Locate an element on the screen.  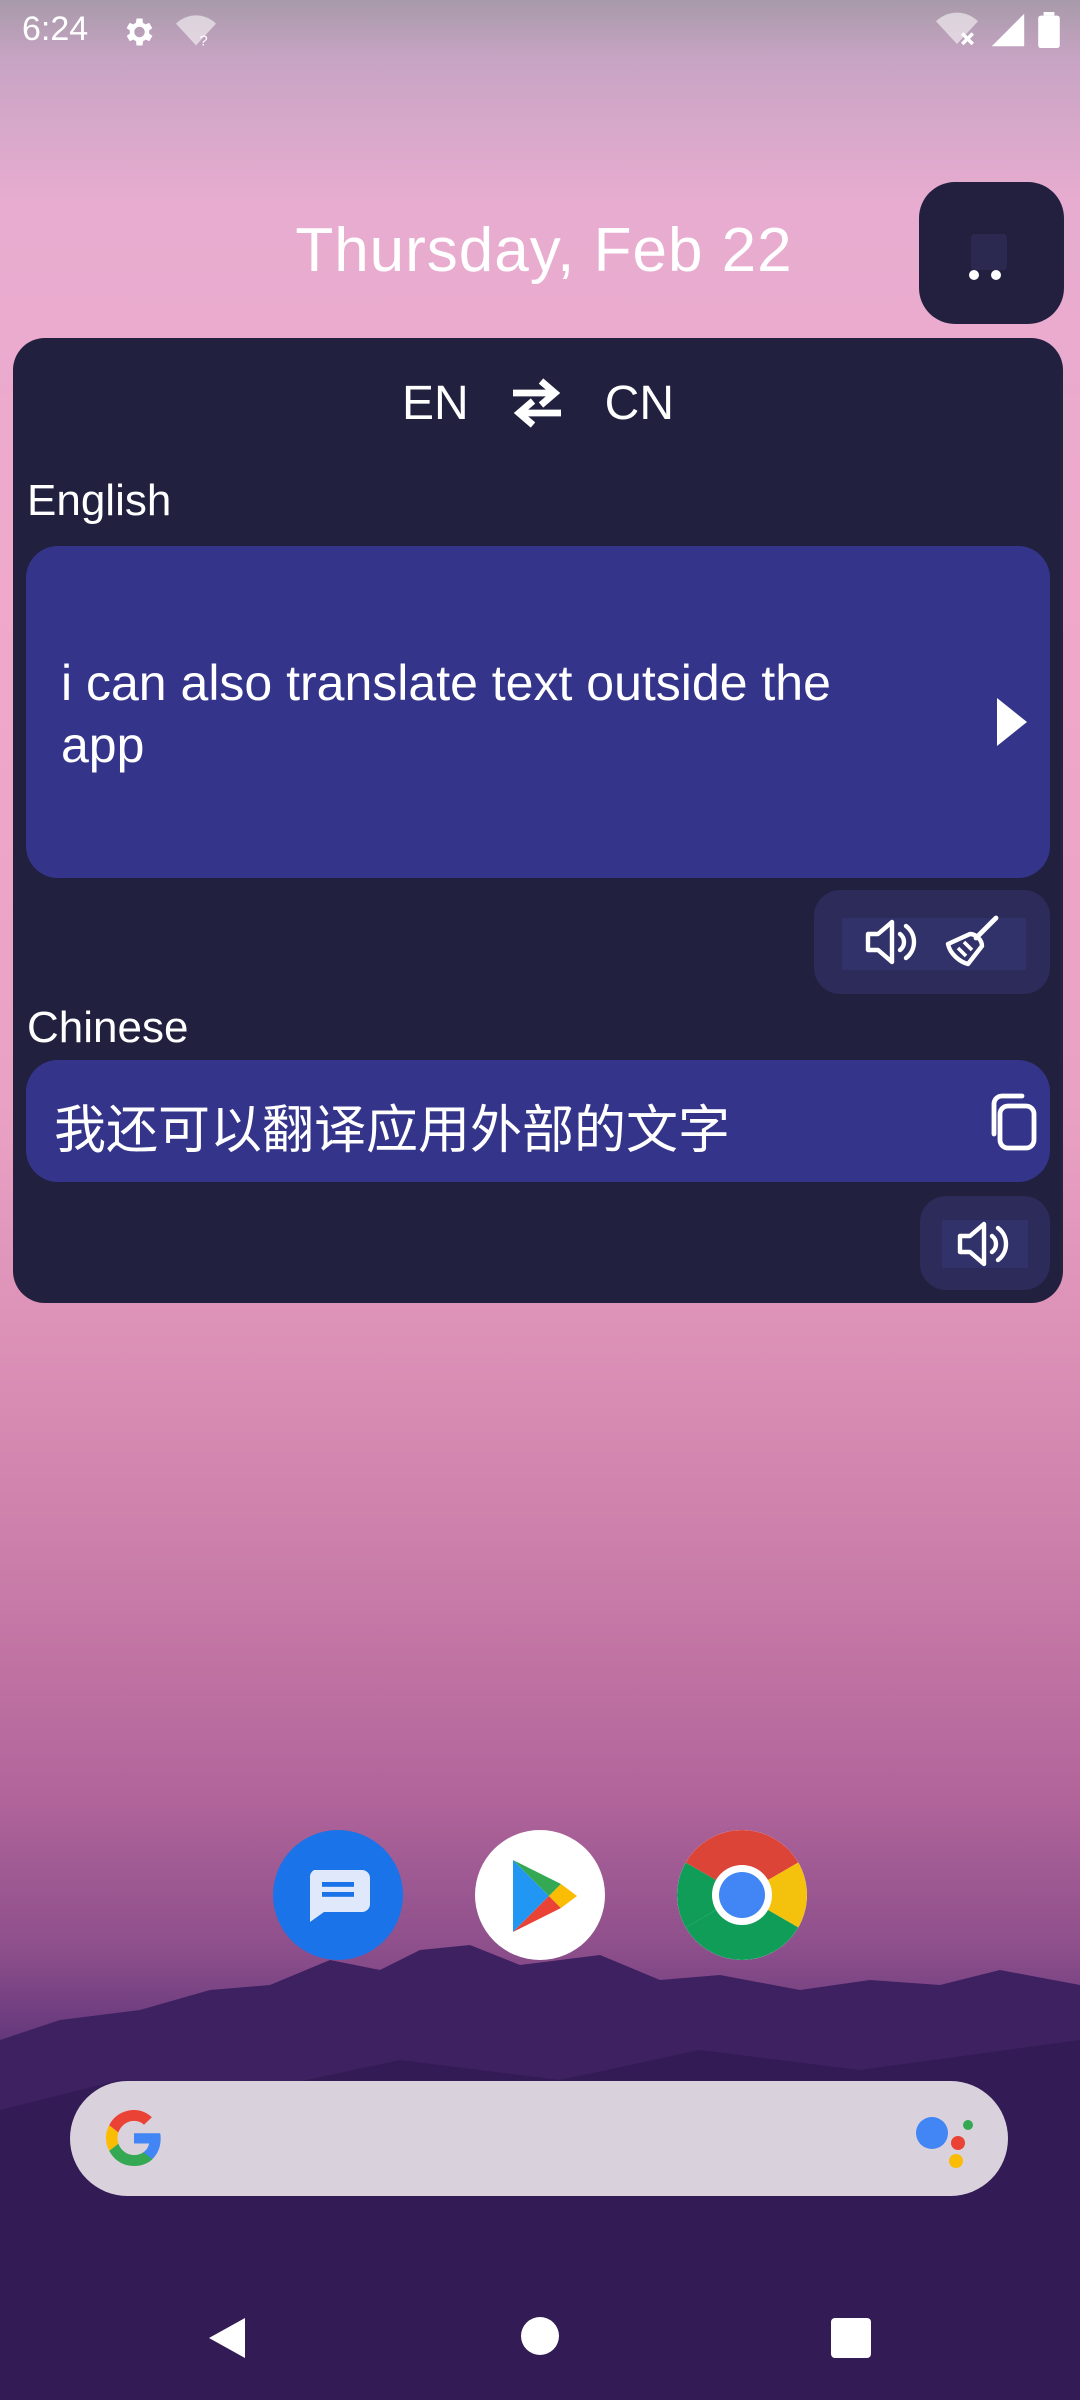
target-actions is located at coordinates (985, 1243).